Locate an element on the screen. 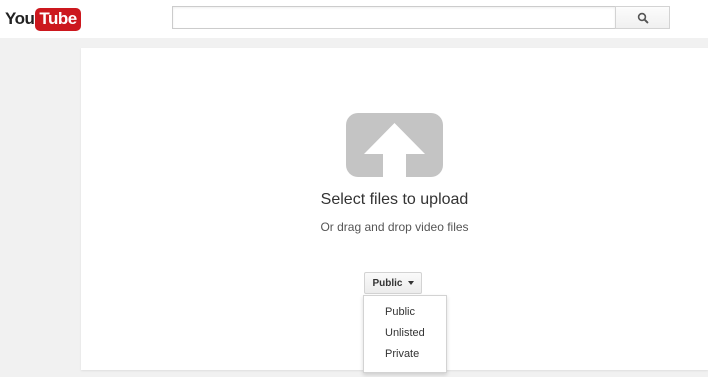 The width and height of the screenshot is (708, 377). select-files-title: Select files to upload is located at coordinates (394, 200).